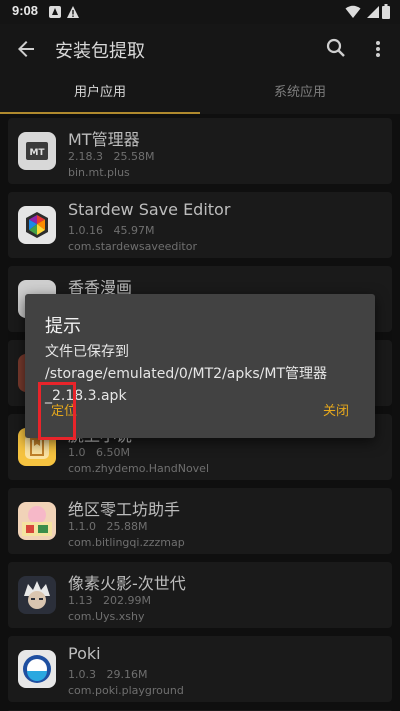 The height and width of the screenshot is (711, 400). What do you see at coordinates (104, 139) in the screenshot?
I see `app-name: MT管理器` at bounding box center [104, 139].